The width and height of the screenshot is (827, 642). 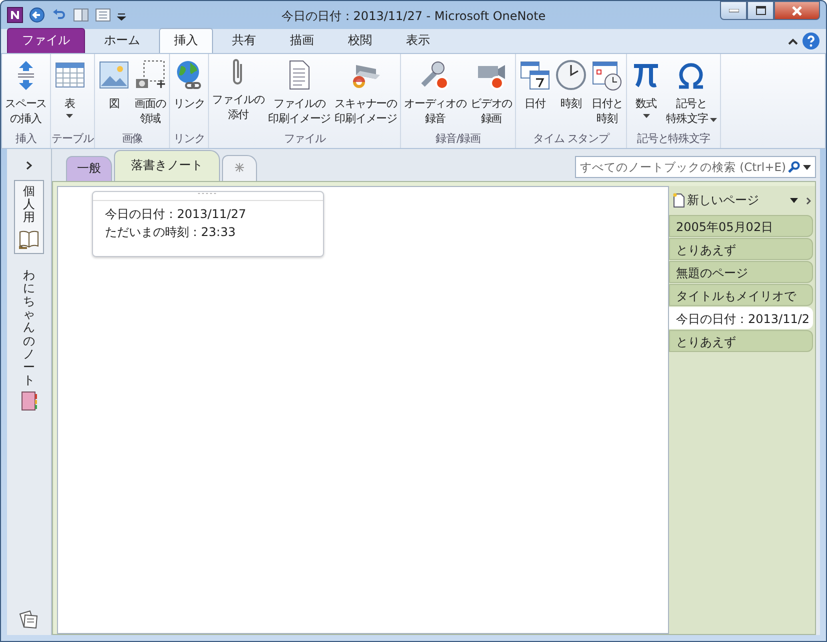 What do you see at coordinates (132, 139) in the screenshot?
I see `group-label: 画像` at bounding box center [132, 139].